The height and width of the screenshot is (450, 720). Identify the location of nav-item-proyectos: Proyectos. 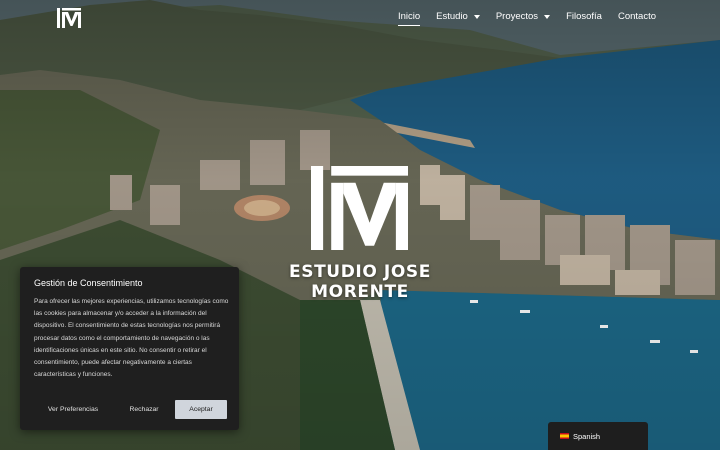
(523, 18).